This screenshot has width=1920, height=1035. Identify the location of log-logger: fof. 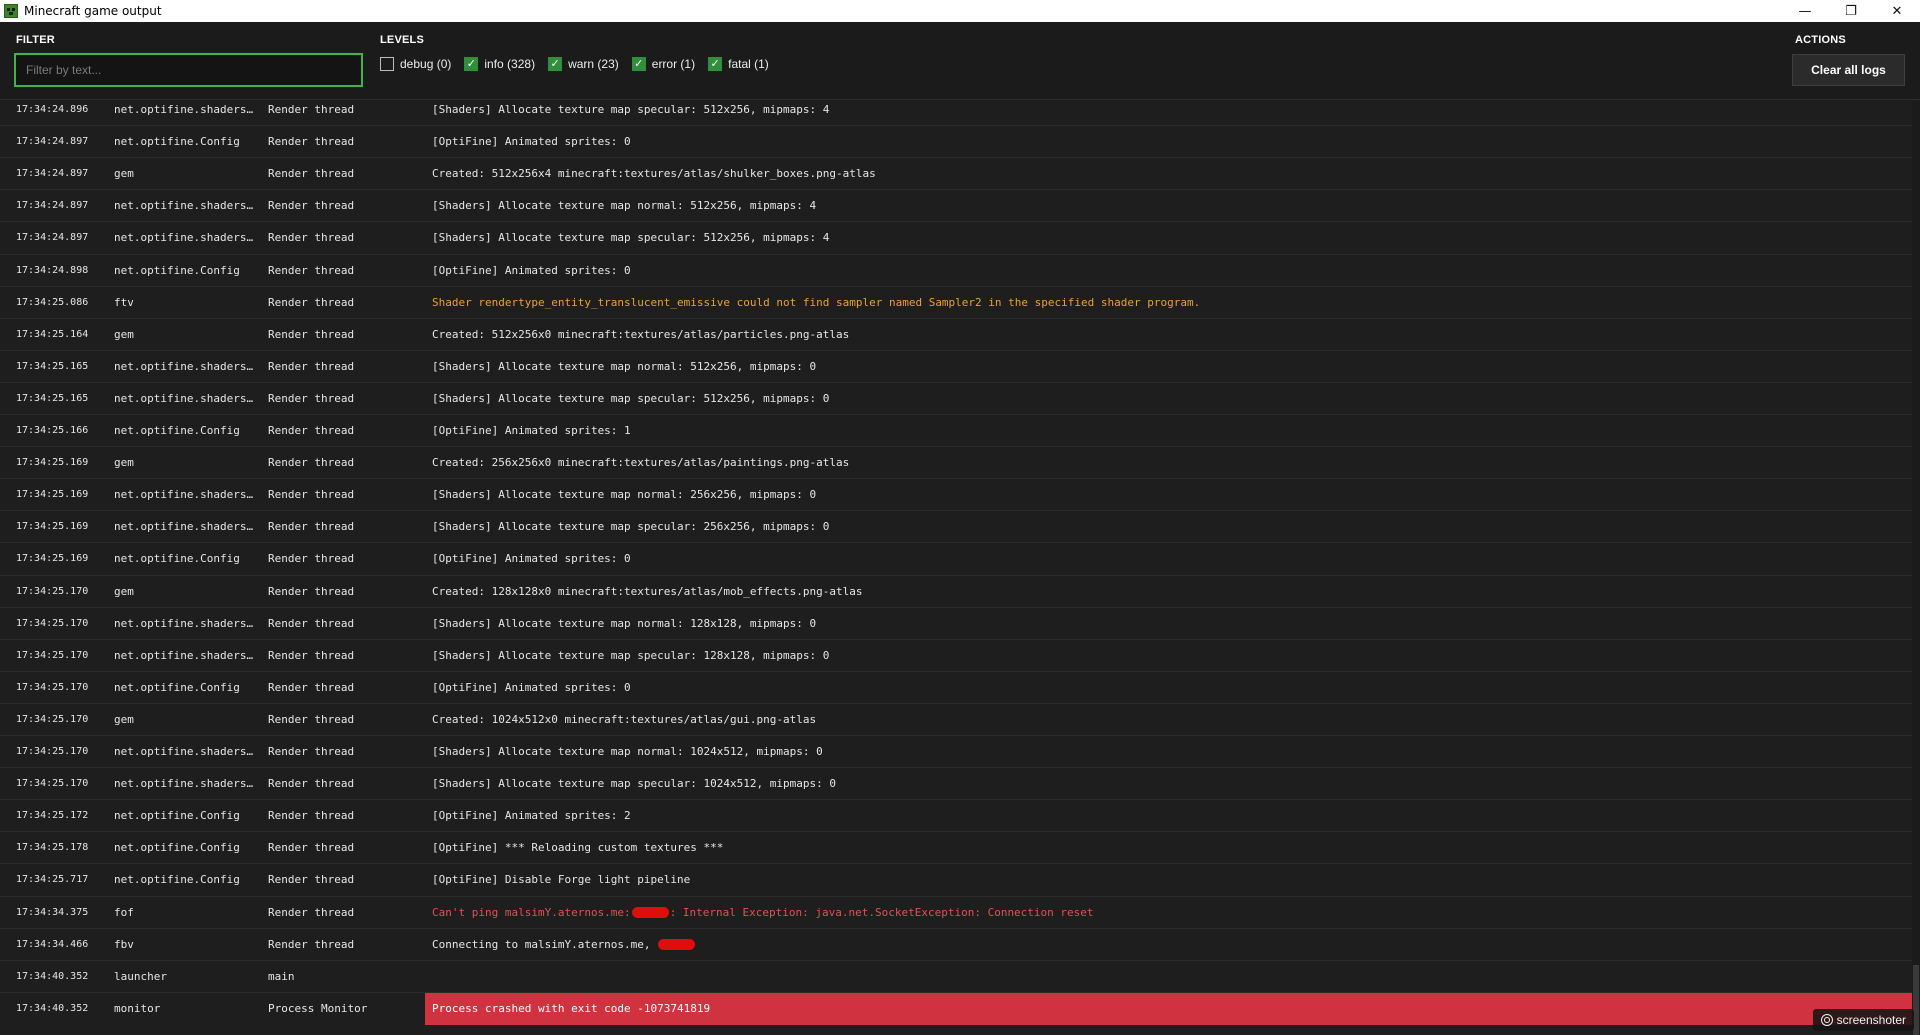
(124, 912).